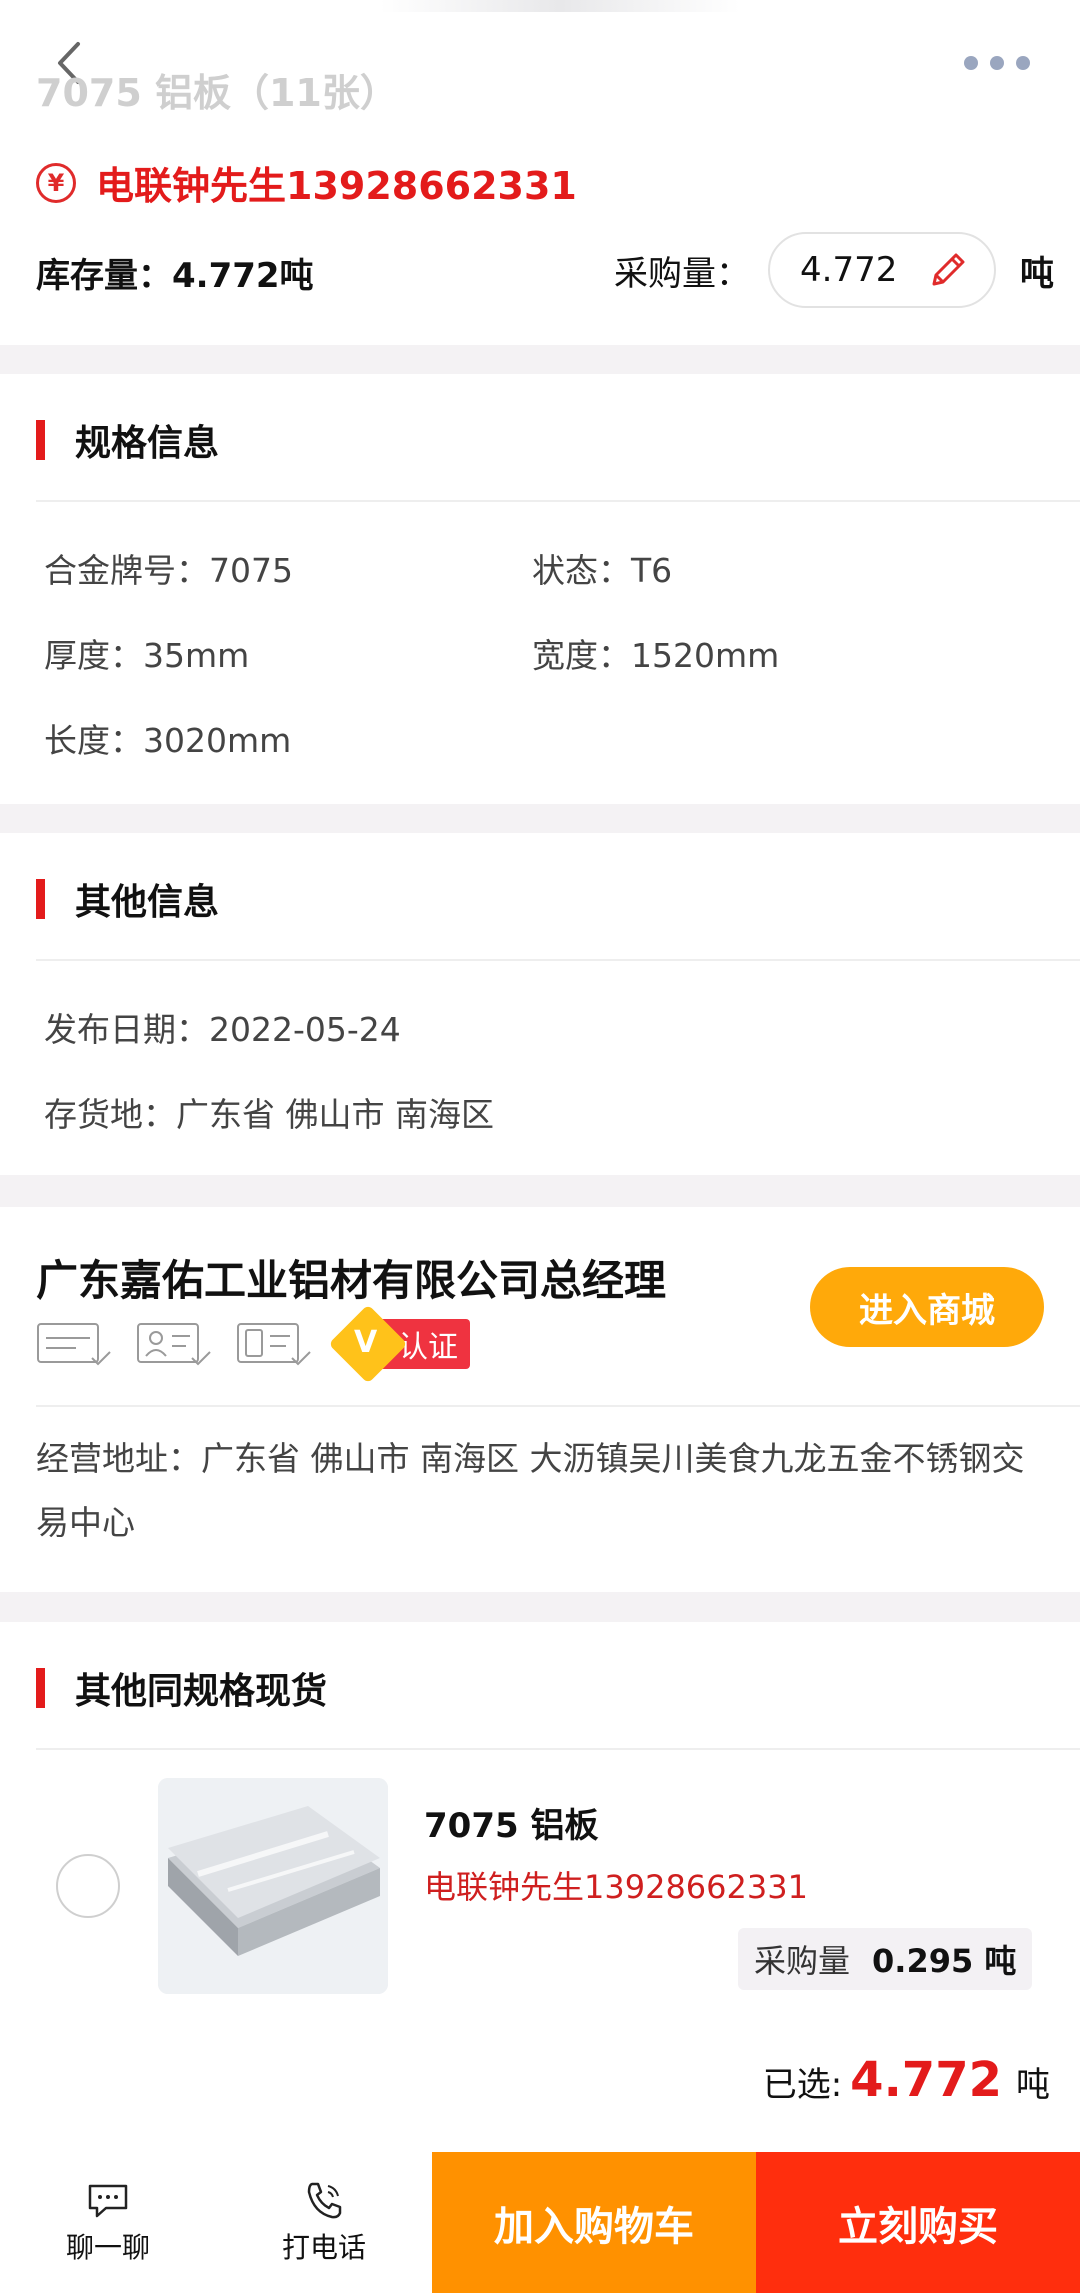 This screenshot has width=1080, height=2293. I want to click on aluminum-sheet-image, so click(273, 1886).